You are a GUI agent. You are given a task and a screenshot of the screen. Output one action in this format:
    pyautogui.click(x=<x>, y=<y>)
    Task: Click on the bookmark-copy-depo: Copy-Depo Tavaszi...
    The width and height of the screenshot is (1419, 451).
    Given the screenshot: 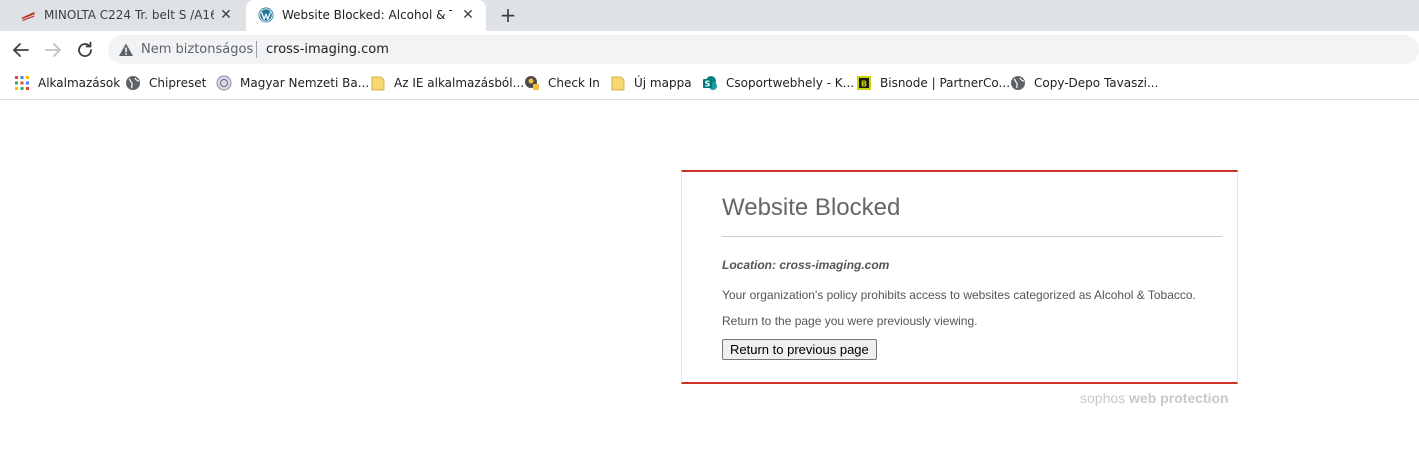 What is the action you would take?
    pyautogui.click(x=1084, y=83)
    